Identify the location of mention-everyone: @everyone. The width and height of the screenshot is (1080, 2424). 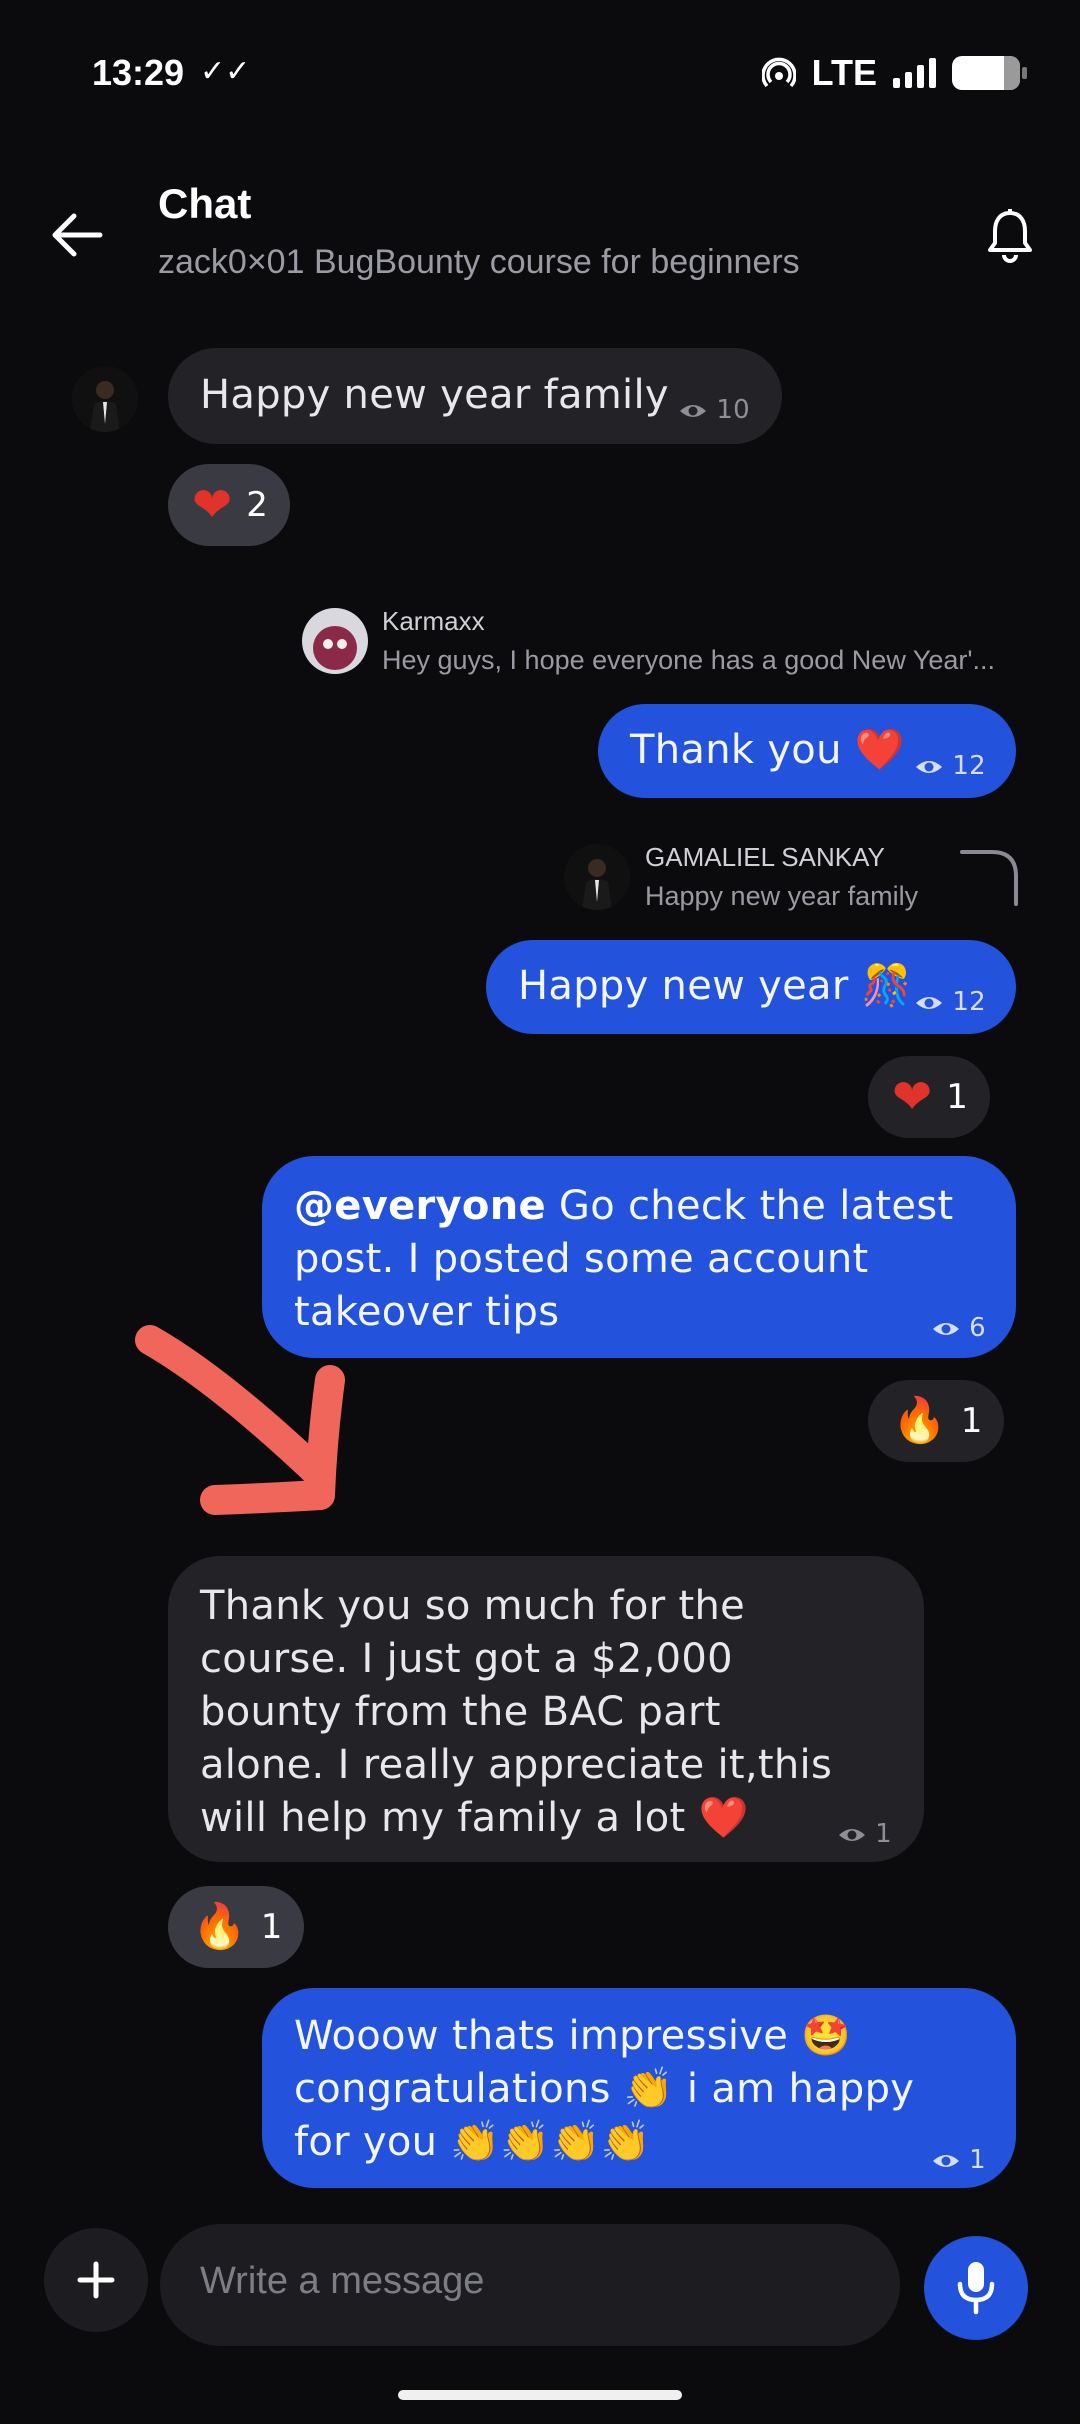
(420, 1206).